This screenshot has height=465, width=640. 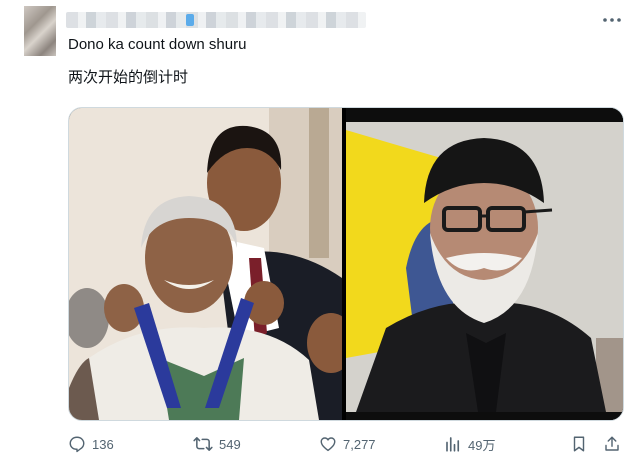 What do you see at coordinates (157, 44) in the screenshot?
I see `post-text-line-1: Dono ka count down shuru` at bounding box center [157, 44].